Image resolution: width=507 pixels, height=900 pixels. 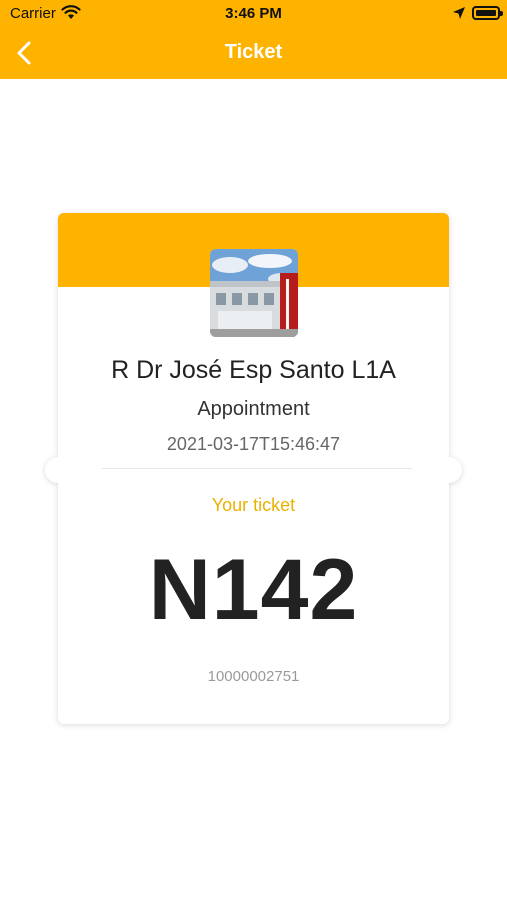 I want to click on location-name: R Dr José Esp Santo L1A, so click(x=253, y=370).